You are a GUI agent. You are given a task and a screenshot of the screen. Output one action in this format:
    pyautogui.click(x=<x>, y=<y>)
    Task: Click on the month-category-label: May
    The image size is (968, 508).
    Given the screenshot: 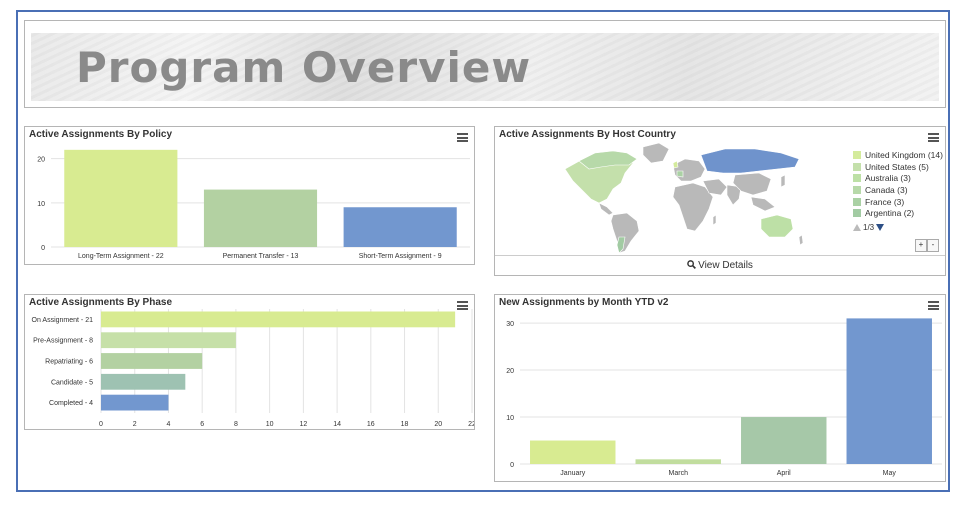 What is the action you would take?
    pyautogui.click(x=890, y=473)
    